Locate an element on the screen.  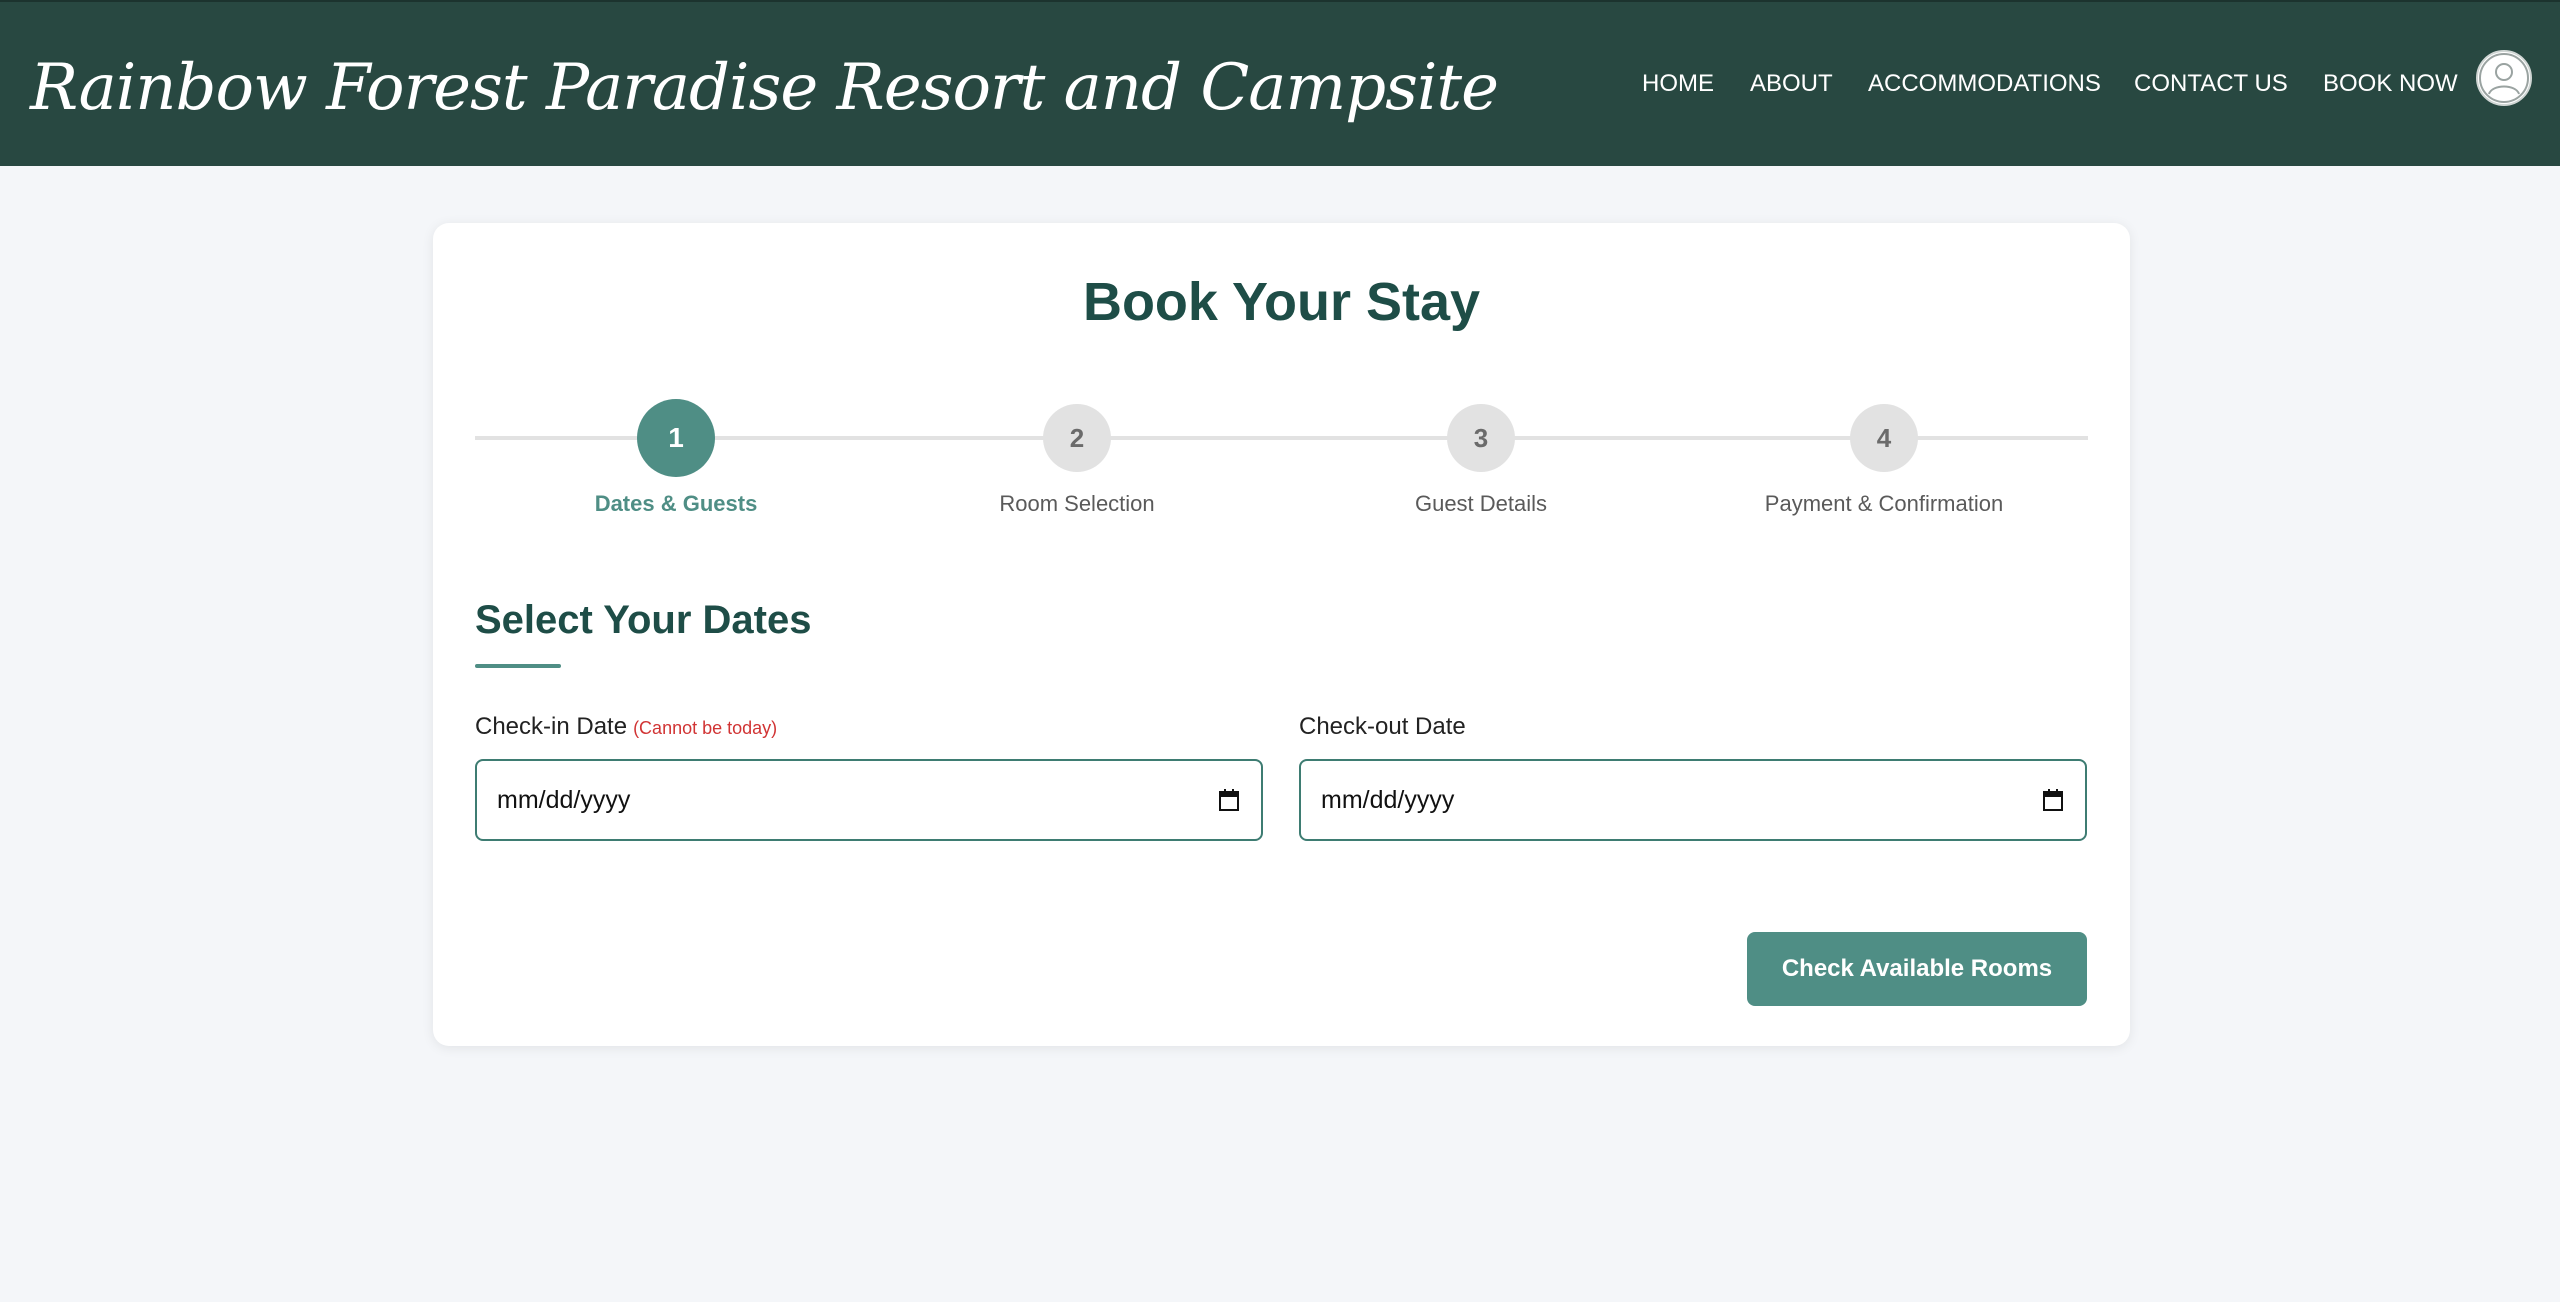
checkout-label: Check-out Date is located at coordinates (1382, 726).